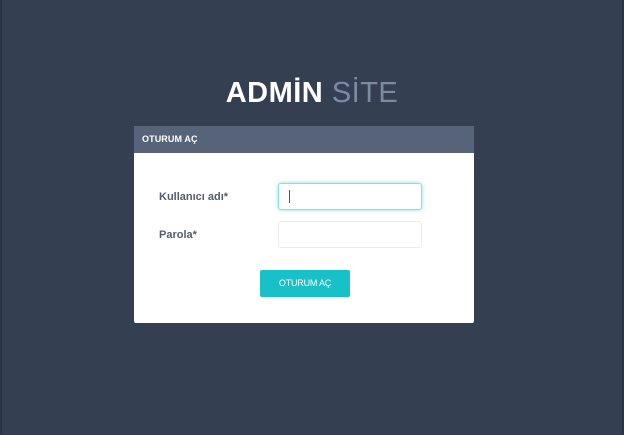  I want to click on password-label: Parola*, so click(178, 235).